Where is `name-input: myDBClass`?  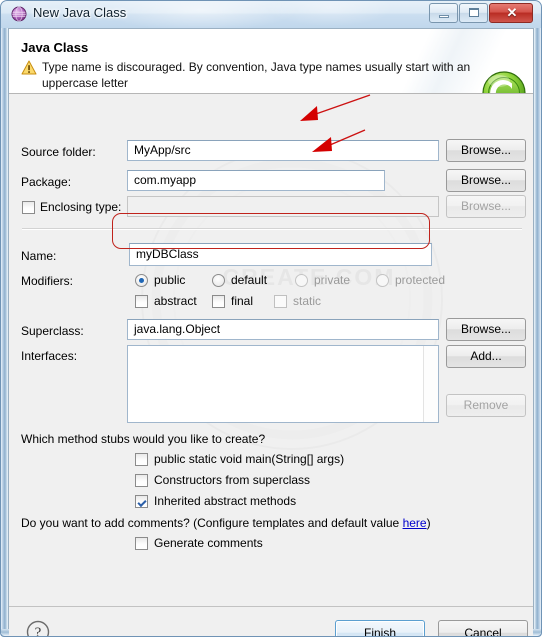 name-input: myDBClass is located at coordinates (280, 254).